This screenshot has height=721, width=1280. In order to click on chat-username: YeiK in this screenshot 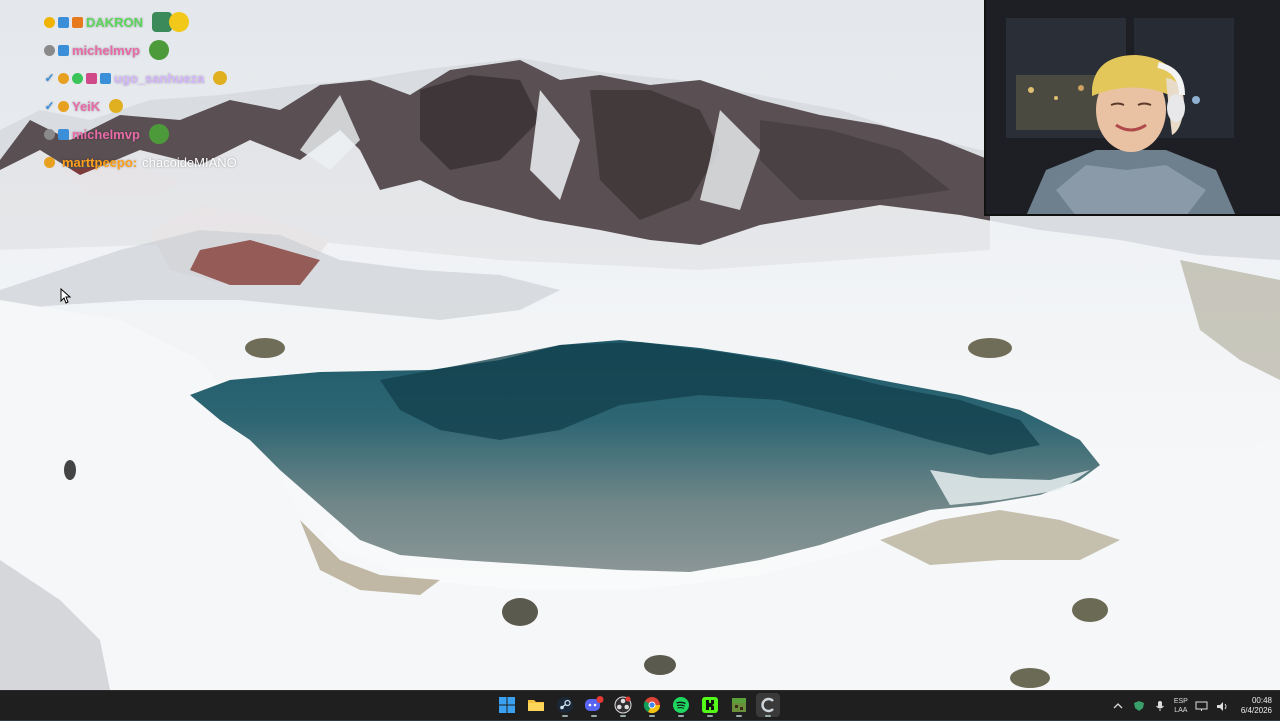, I will do `click(86, 106)`.